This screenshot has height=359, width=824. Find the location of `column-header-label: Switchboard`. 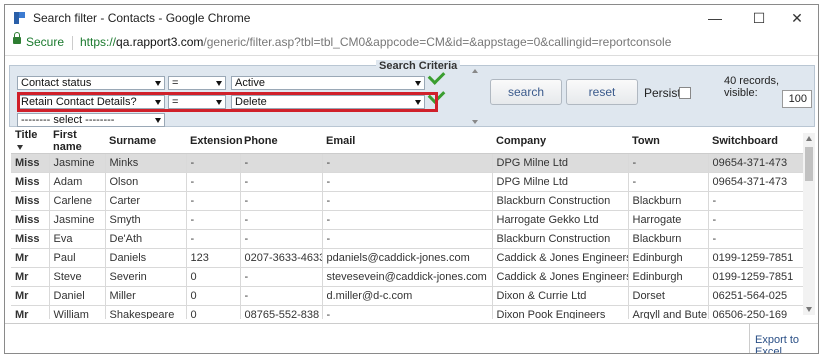

column-header-label: Switchboard is located at coordinates (745, 141).